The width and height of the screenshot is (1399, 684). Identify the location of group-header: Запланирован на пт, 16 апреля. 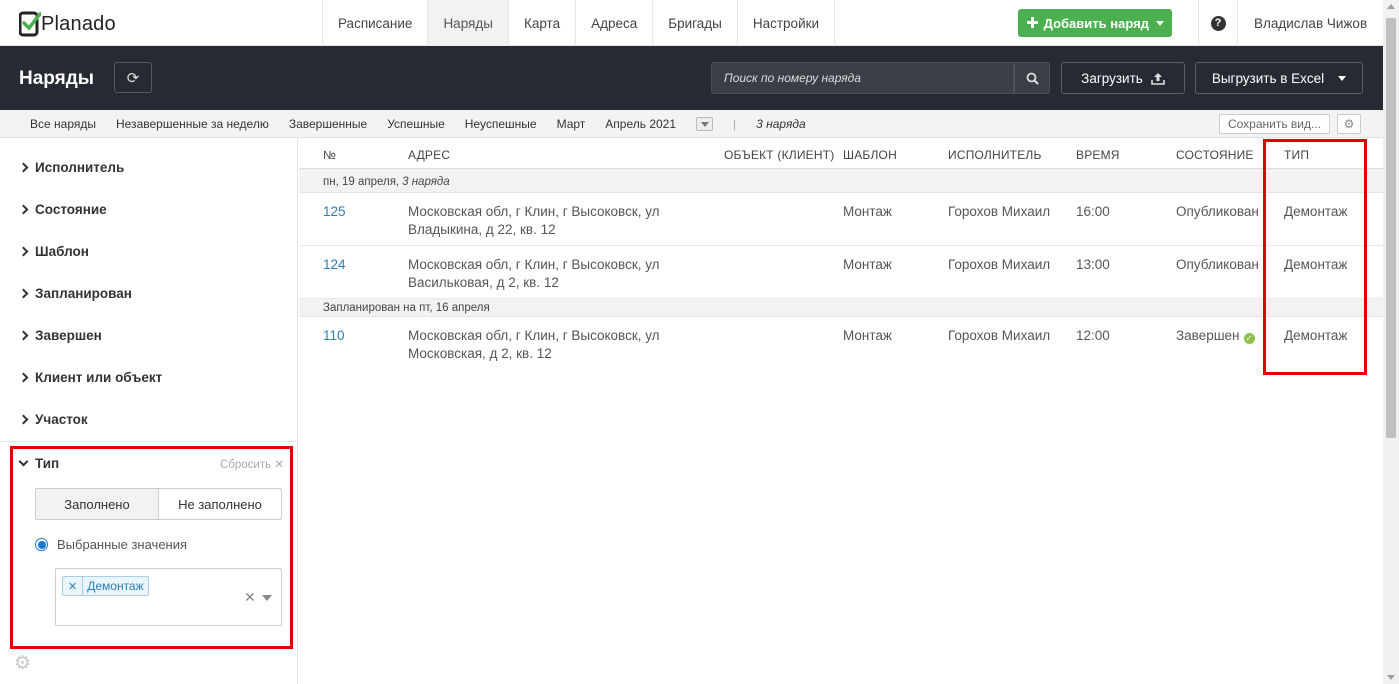
(841, 308).